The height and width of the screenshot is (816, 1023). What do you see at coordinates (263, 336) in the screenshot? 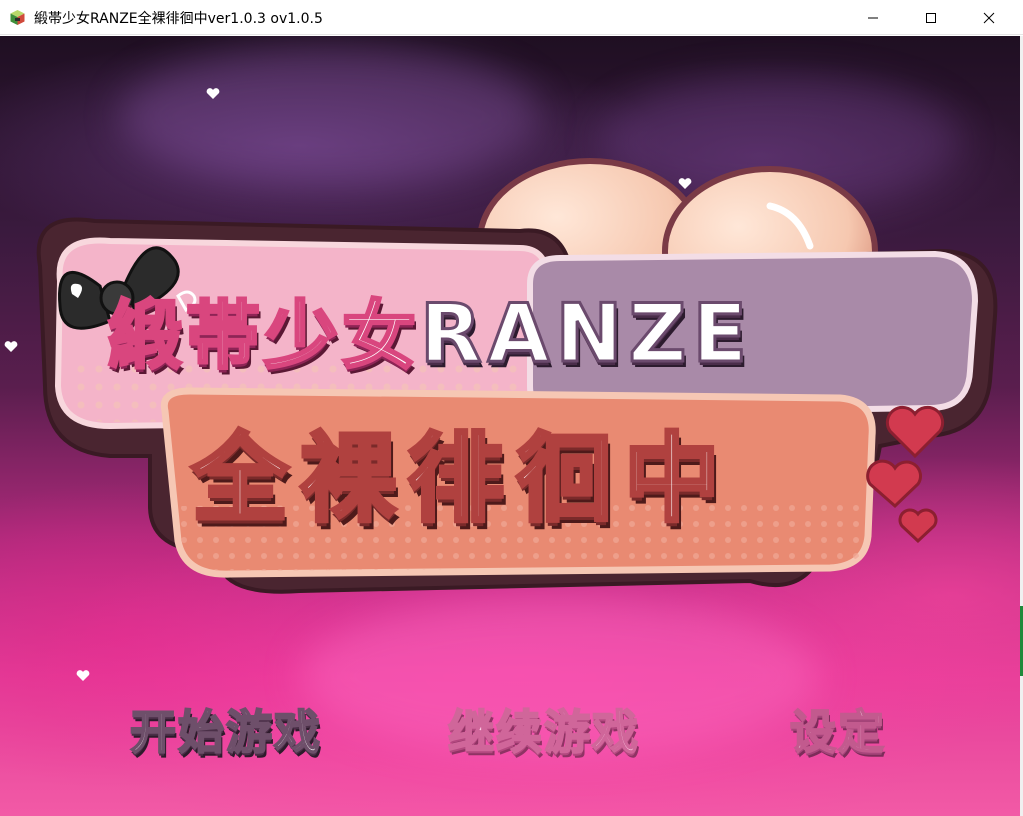
I see `logo-title-cn: 緞帯少女` at bounding box center [263, 336].